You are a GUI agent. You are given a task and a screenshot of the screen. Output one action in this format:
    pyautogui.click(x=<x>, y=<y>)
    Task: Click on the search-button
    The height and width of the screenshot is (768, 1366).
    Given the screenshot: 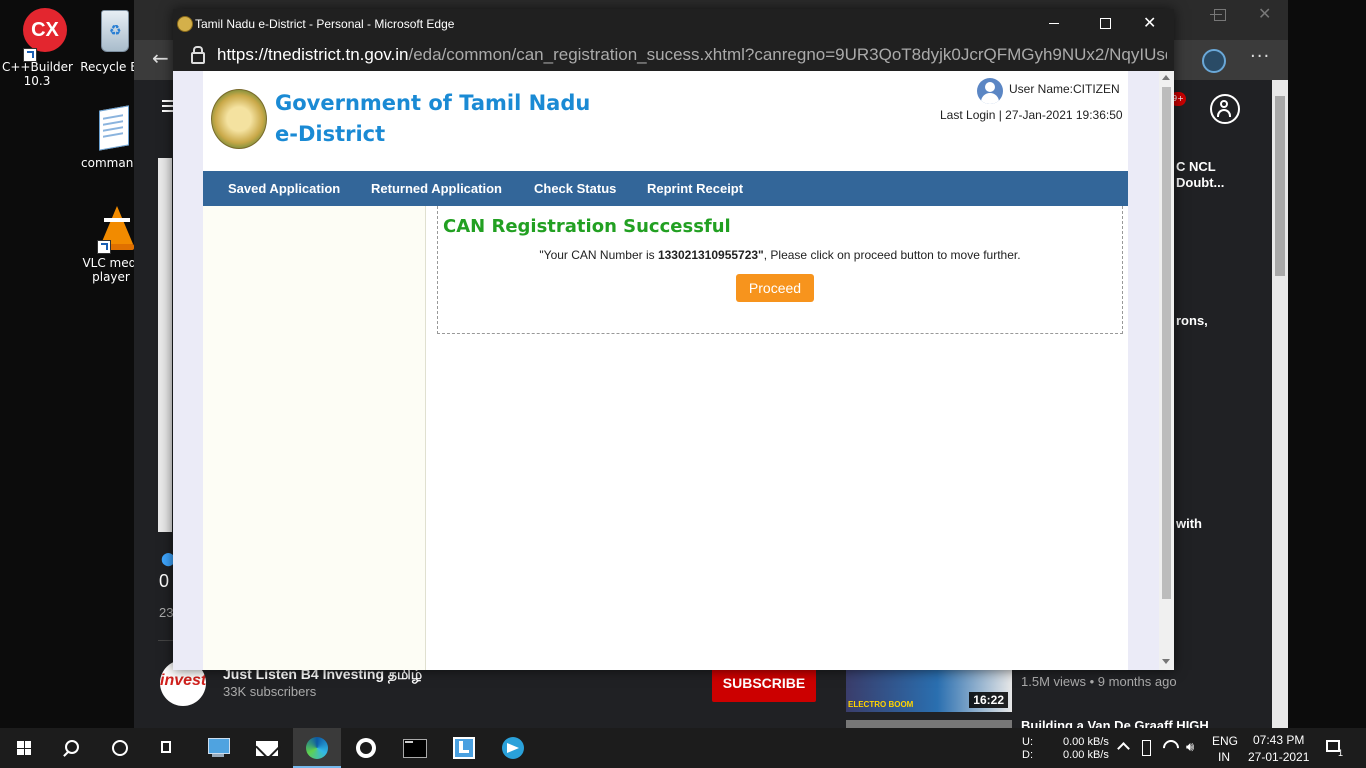 What is the action you would take?
    pyautogui.click(x=72, y=748)
    